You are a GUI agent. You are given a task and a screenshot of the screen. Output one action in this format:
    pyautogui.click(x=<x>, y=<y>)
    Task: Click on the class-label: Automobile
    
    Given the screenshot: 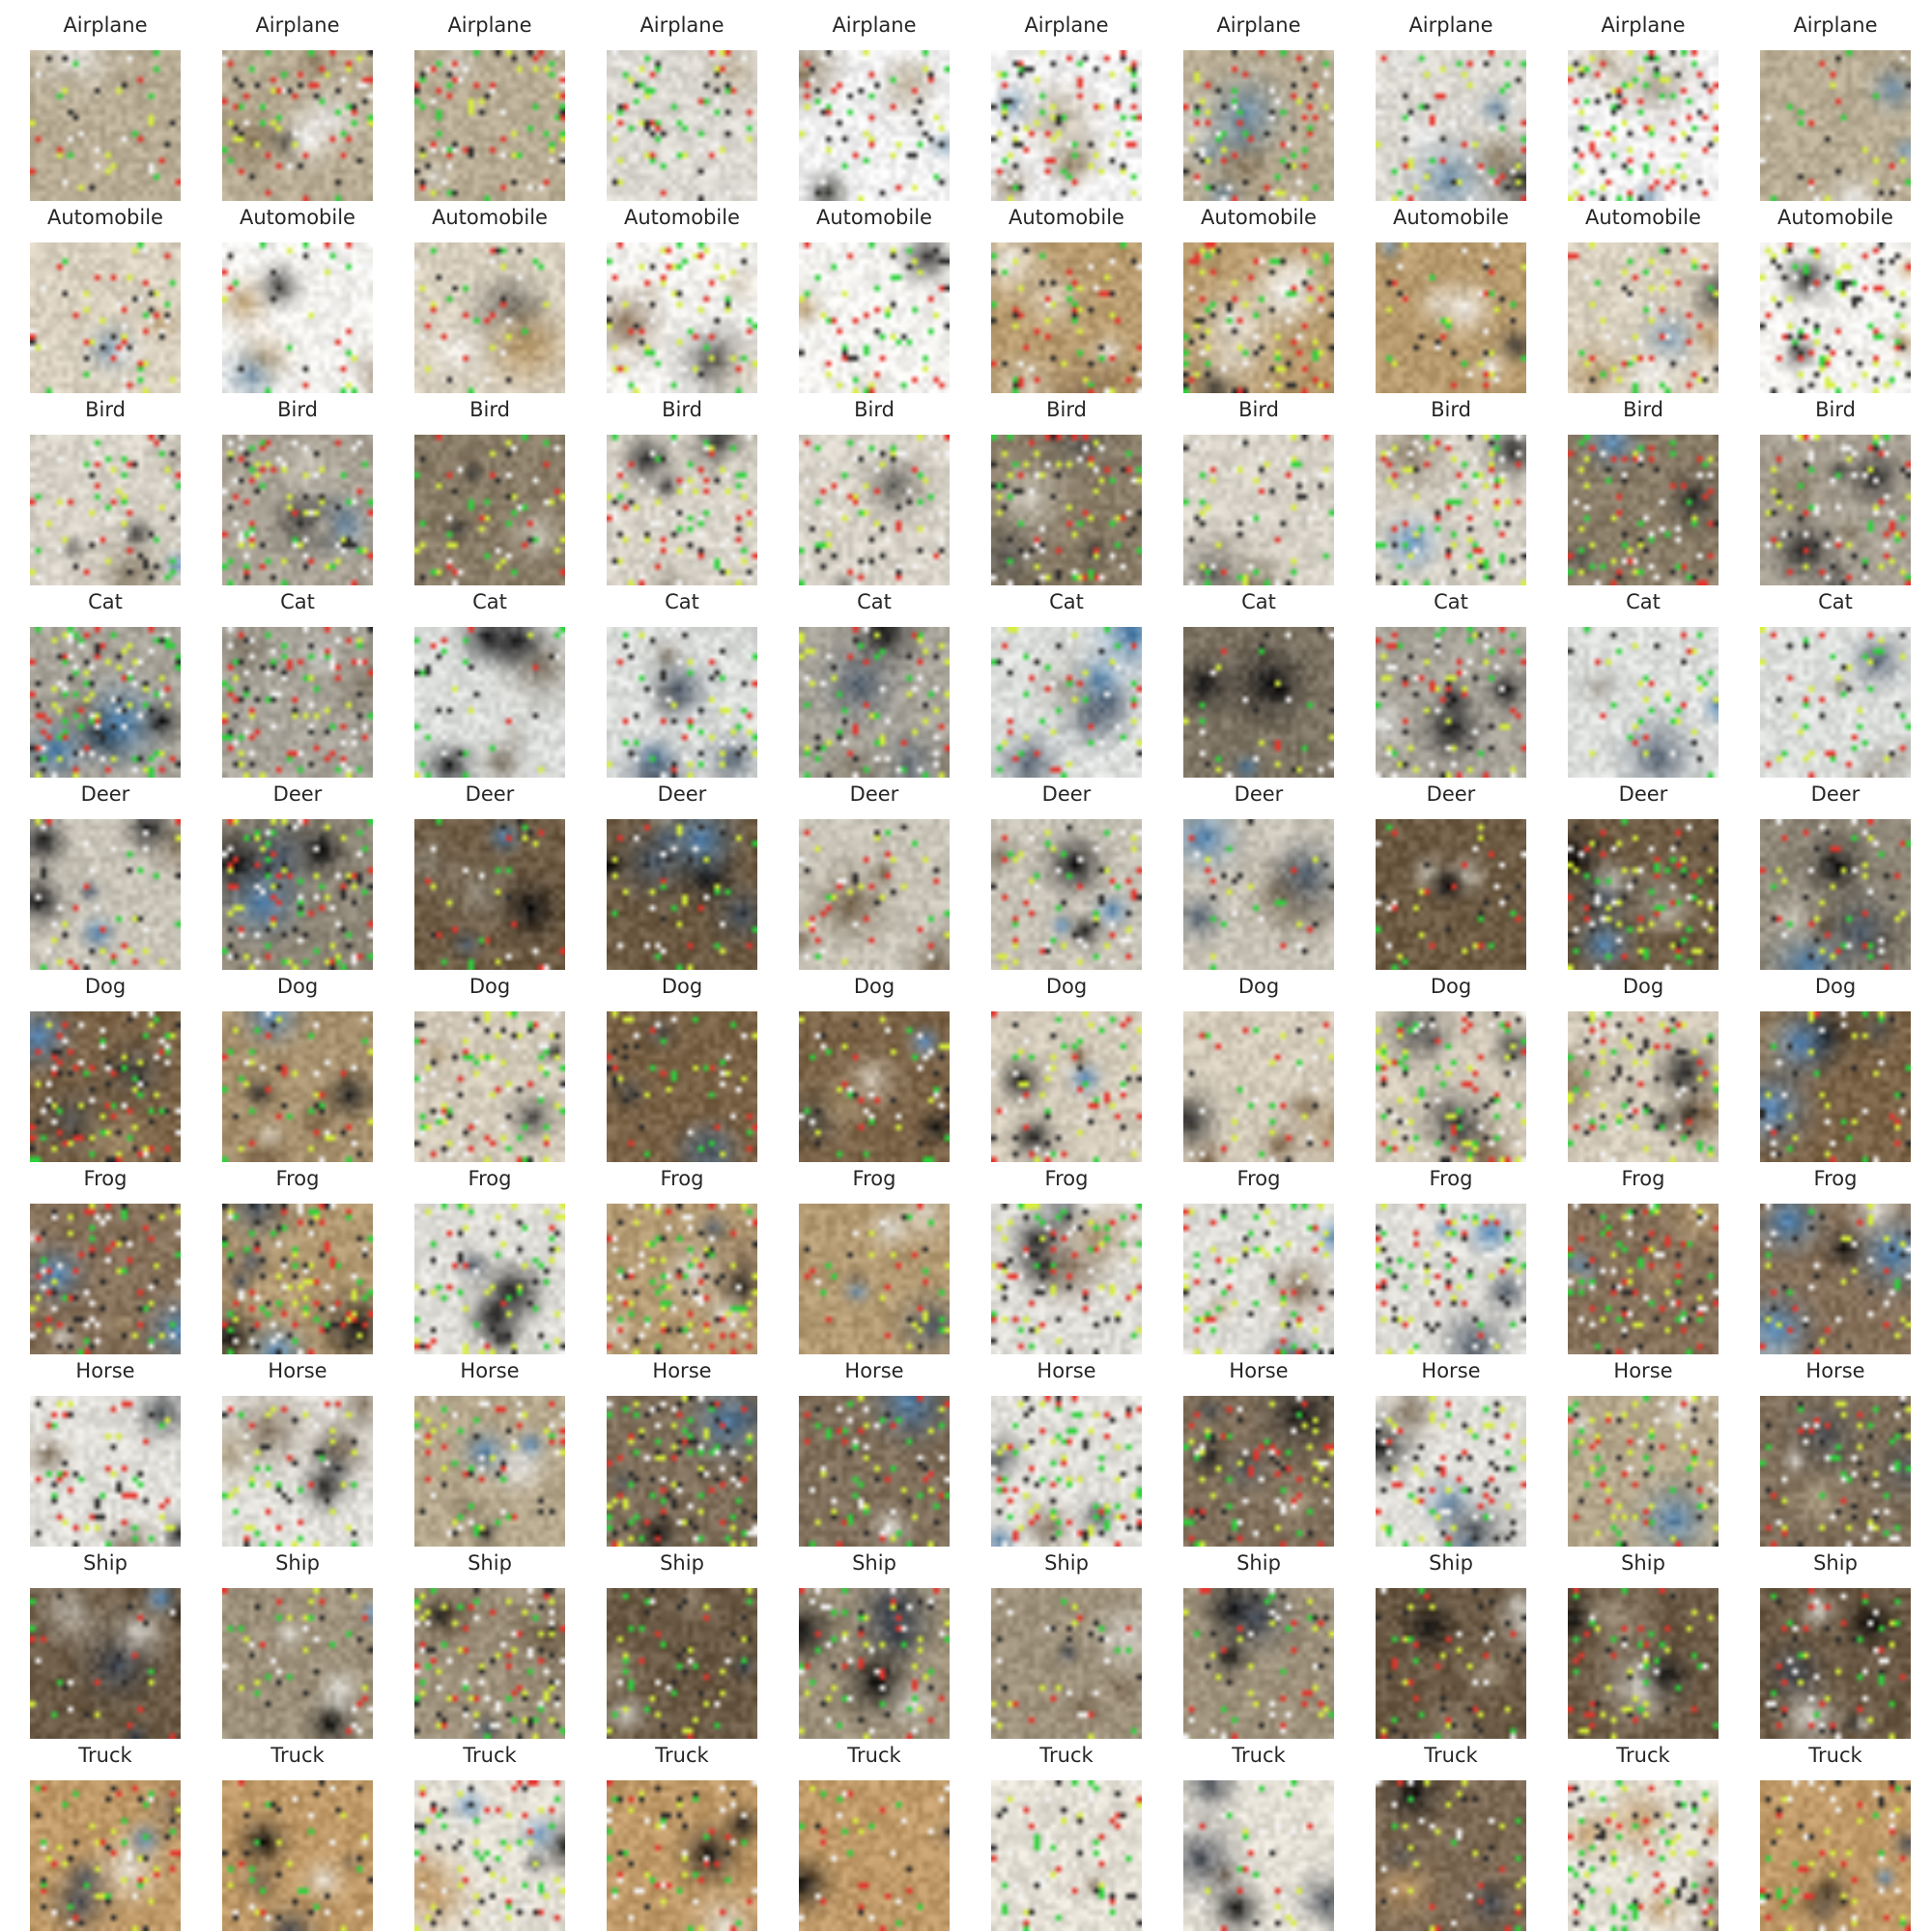 What is the action you would take?
    pyautogui.click(x=1066, y=217)
    